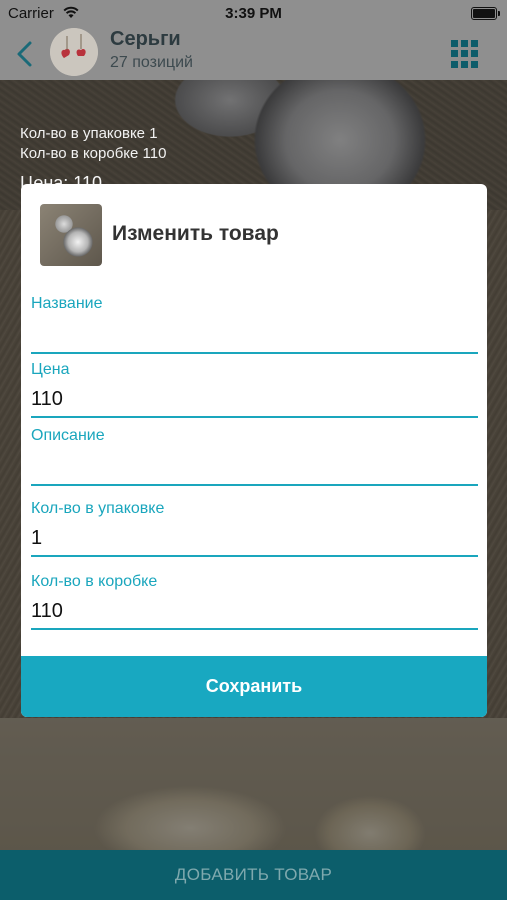 Image resolution: width=507 pixels, height=900 pixels. Describe the element at coordinates (254, 629) in the screenshot. I see `box-qty-underline` at that location.